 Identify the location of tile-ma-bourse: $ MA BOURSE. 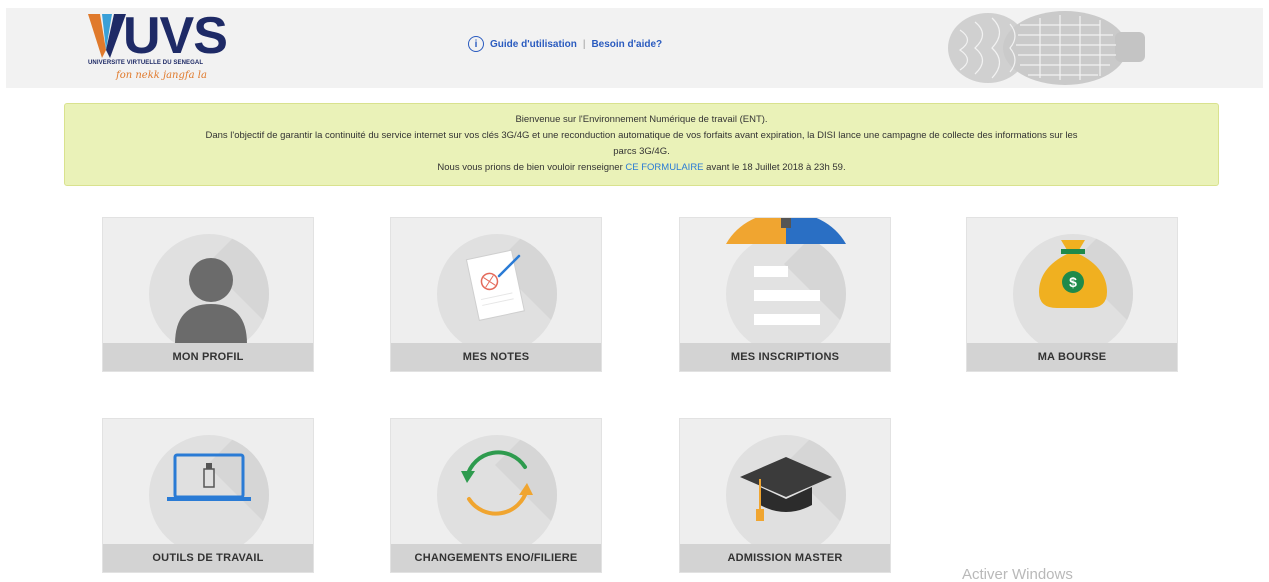
(1072, 294).